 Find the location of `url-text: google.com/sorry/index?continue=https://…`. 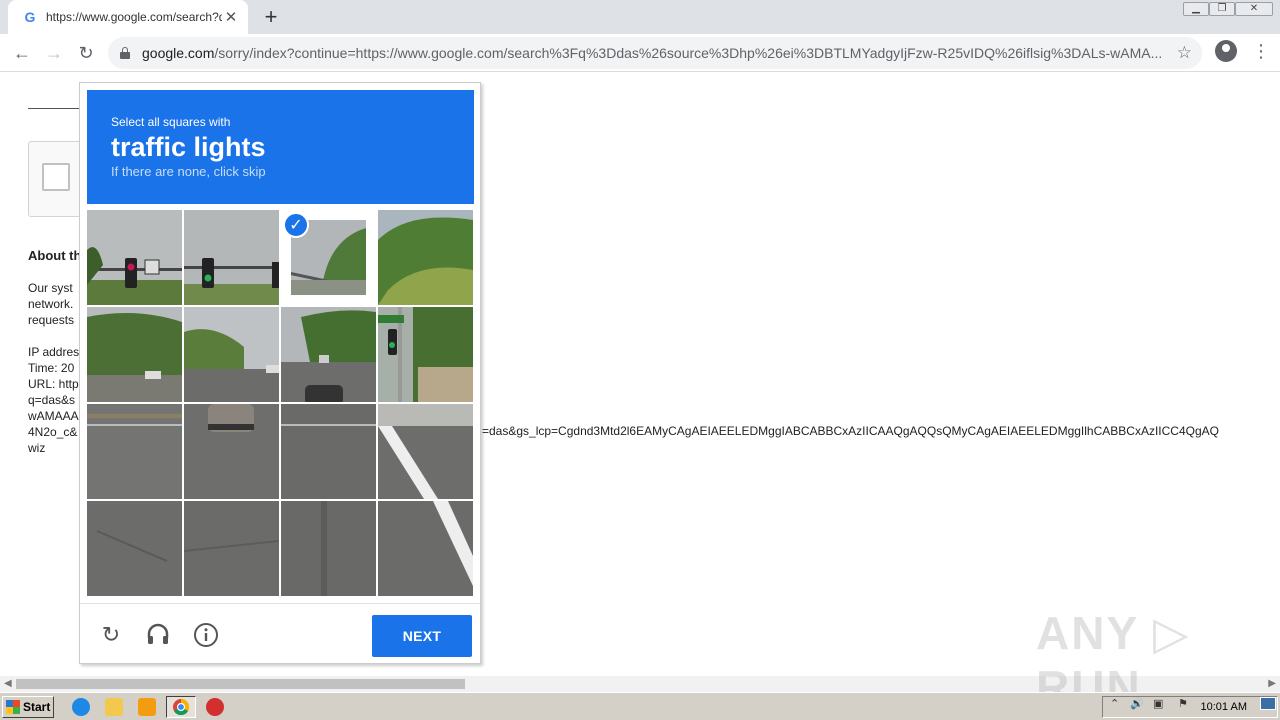

url-text: google.com/sorry/index?continue=https://… is located at coordinates (652, 53).